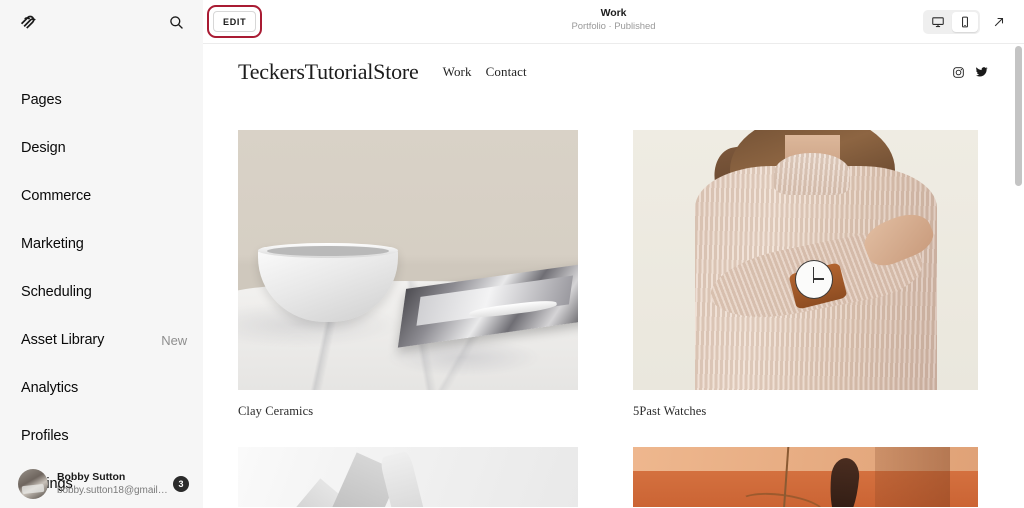 This screenshot has height=508, width=1024. I want to click on external-link-icon, so click(999, 22).